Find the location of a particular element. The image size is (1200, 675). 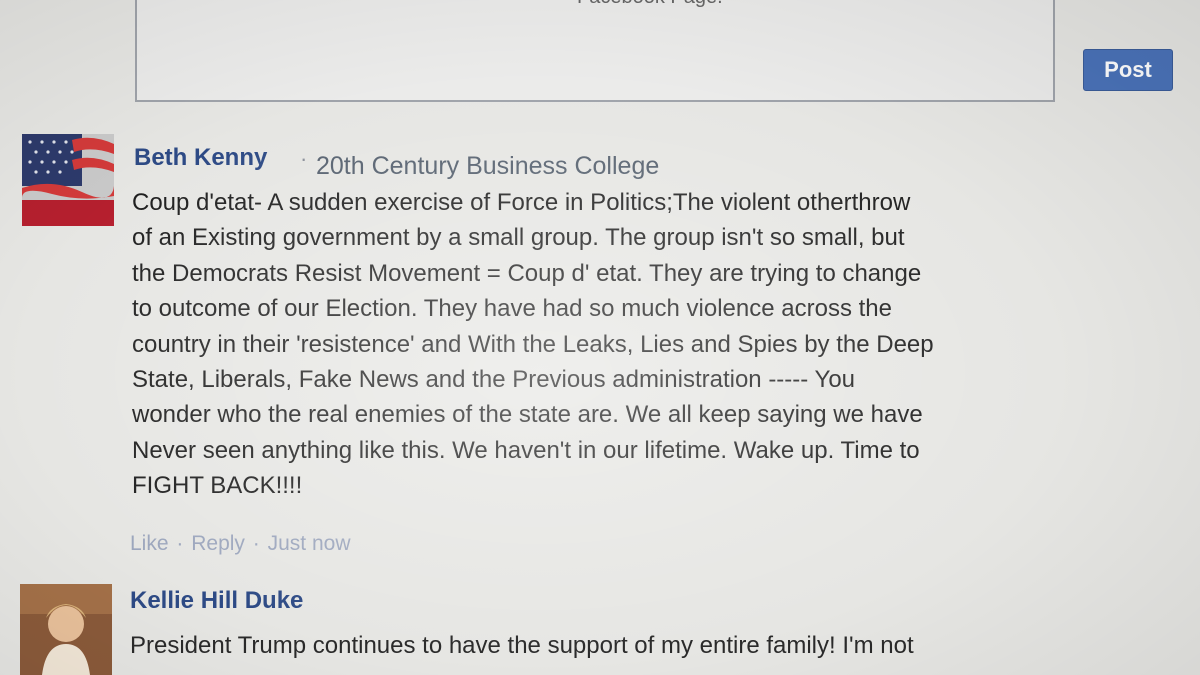

comment-author-link: Beth Kenny is located at coordinates (200, 158).